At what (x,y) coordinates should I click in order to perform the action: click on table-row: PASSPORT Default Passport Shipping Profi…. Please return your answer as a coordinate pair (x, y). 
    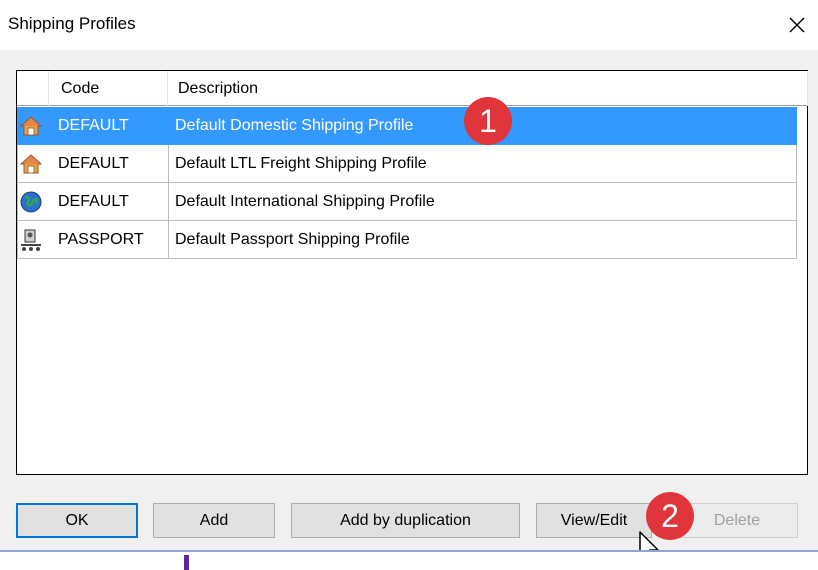
    Looking at the image, I should click on (407, 240).